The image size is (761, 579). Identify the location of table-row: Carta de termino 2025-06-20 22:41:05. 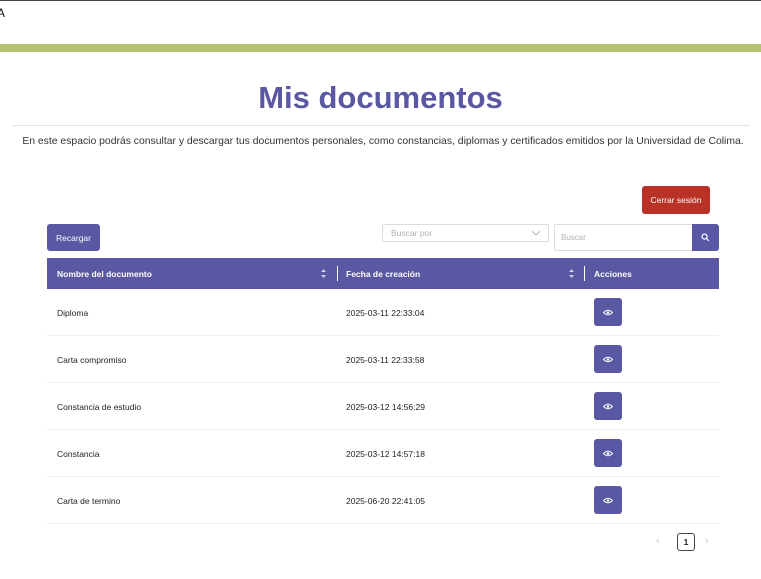
(383, 500).